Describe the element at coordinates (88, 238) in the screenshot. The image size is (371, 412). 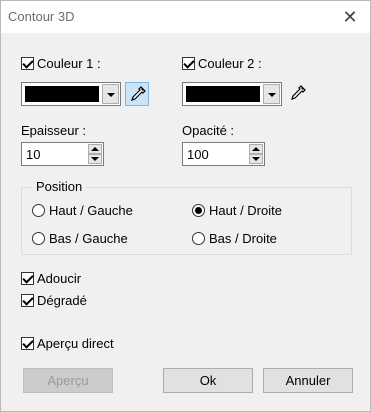
I see `radio-bottom-left-label: Bas / Gauche` at that location.